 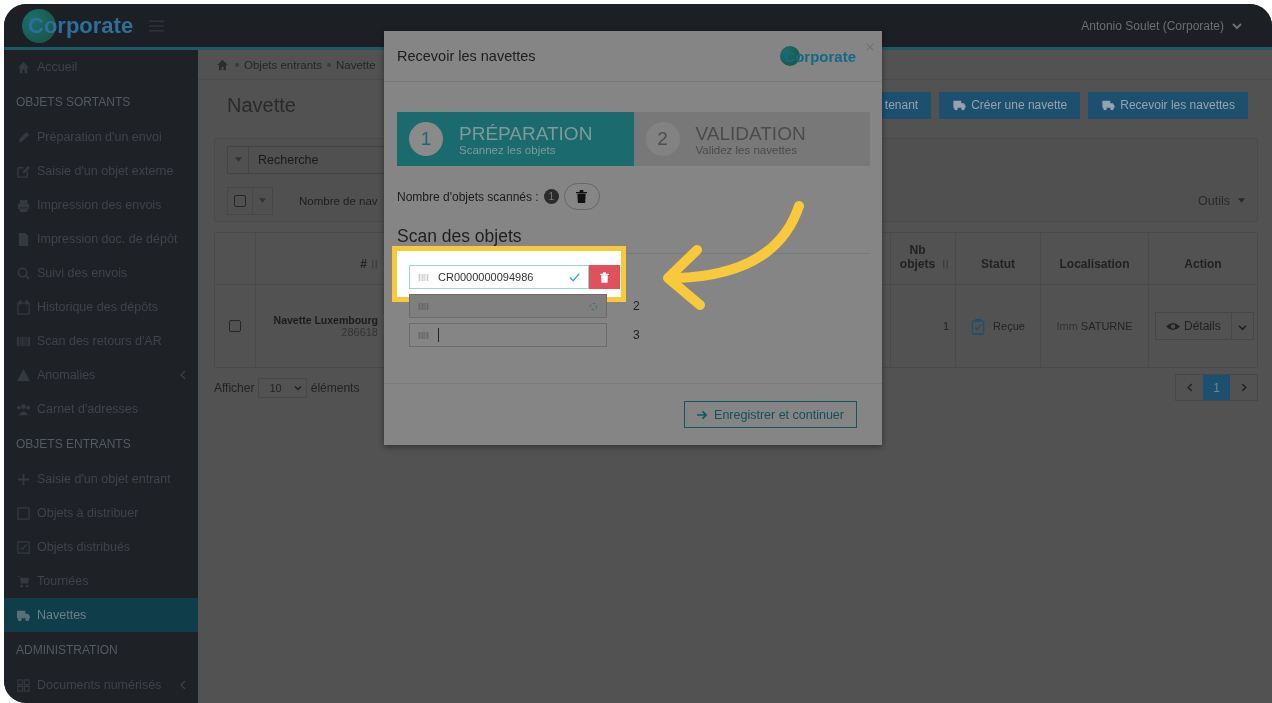 I want to click on scan-count-label: Nombre d'objets scannés :, so click(x=468, y=196).